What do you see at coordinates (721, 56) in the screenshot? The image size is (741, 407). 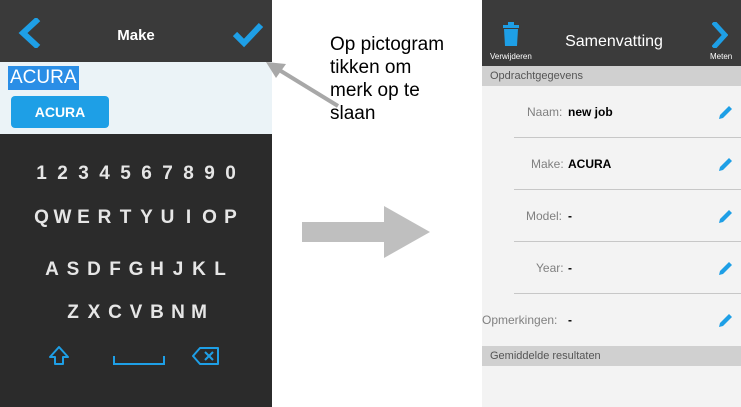 I see `measure-label: Meten` at bounding box center [721, 56].